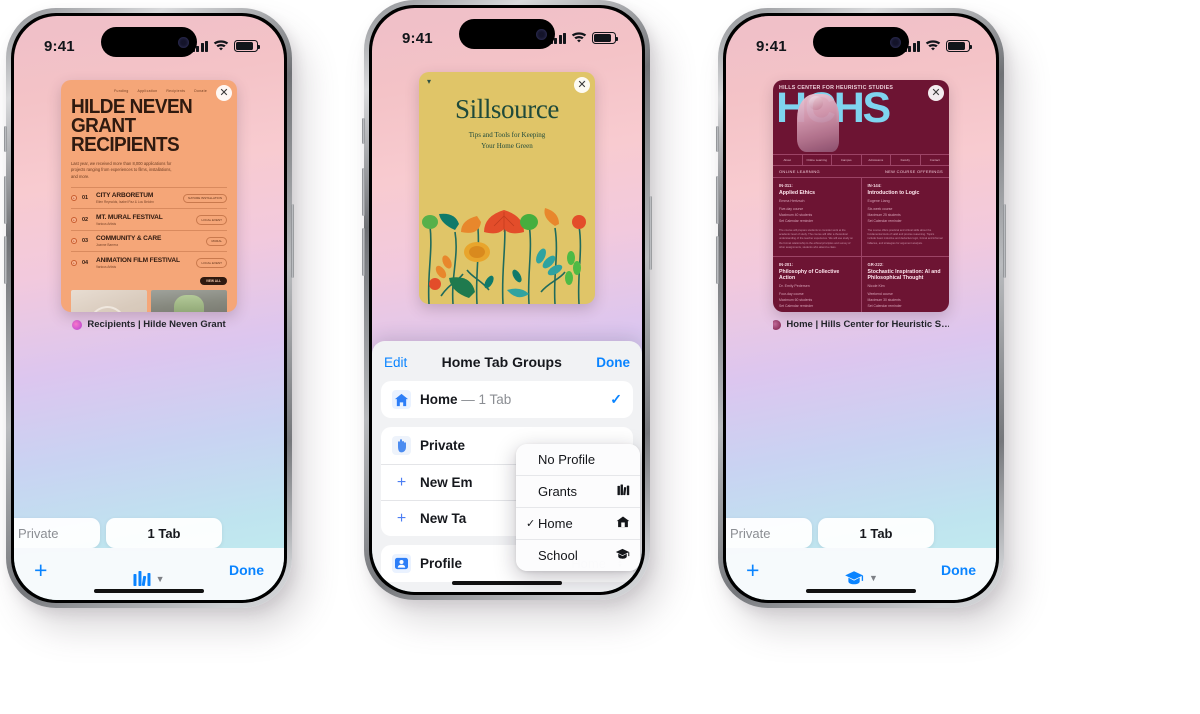 Image resolution: width=1200 pixels, height=714 pixels. Describe the element at coordinates (817, 160) in the screenshot. I see `nav-item: Online Learning` at that location.